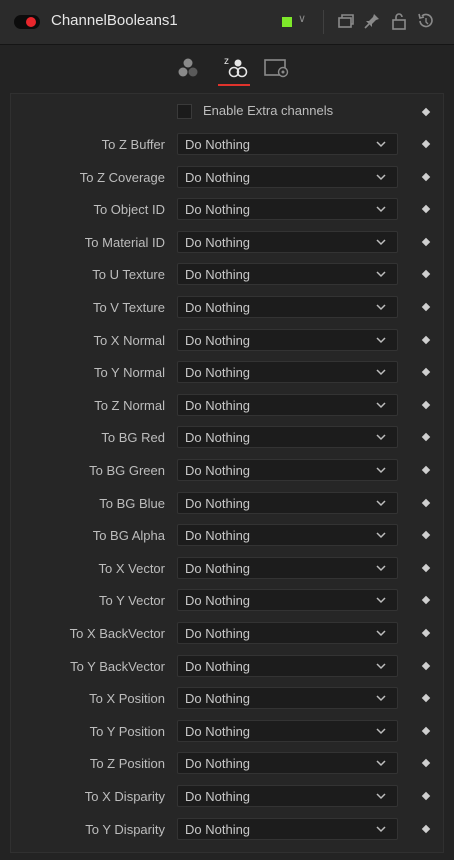 The width and height of the screenshot is (454, 860). I want to click on chevron-down-icon: ∨, so click(302, 18).